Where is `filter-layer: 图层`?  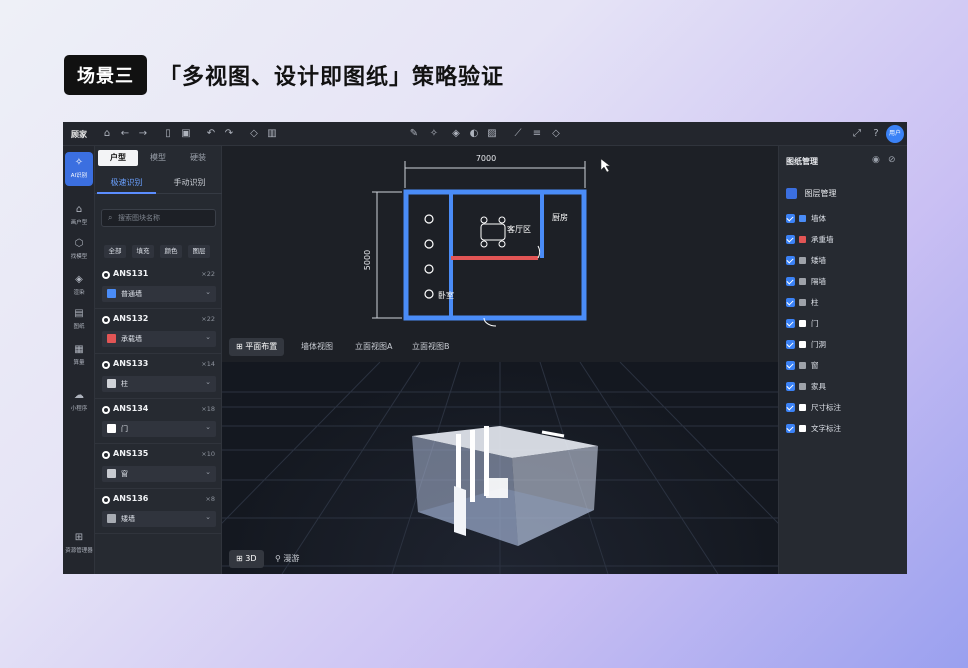 filter-layer: 图层 is located at coordinates (199, 251).